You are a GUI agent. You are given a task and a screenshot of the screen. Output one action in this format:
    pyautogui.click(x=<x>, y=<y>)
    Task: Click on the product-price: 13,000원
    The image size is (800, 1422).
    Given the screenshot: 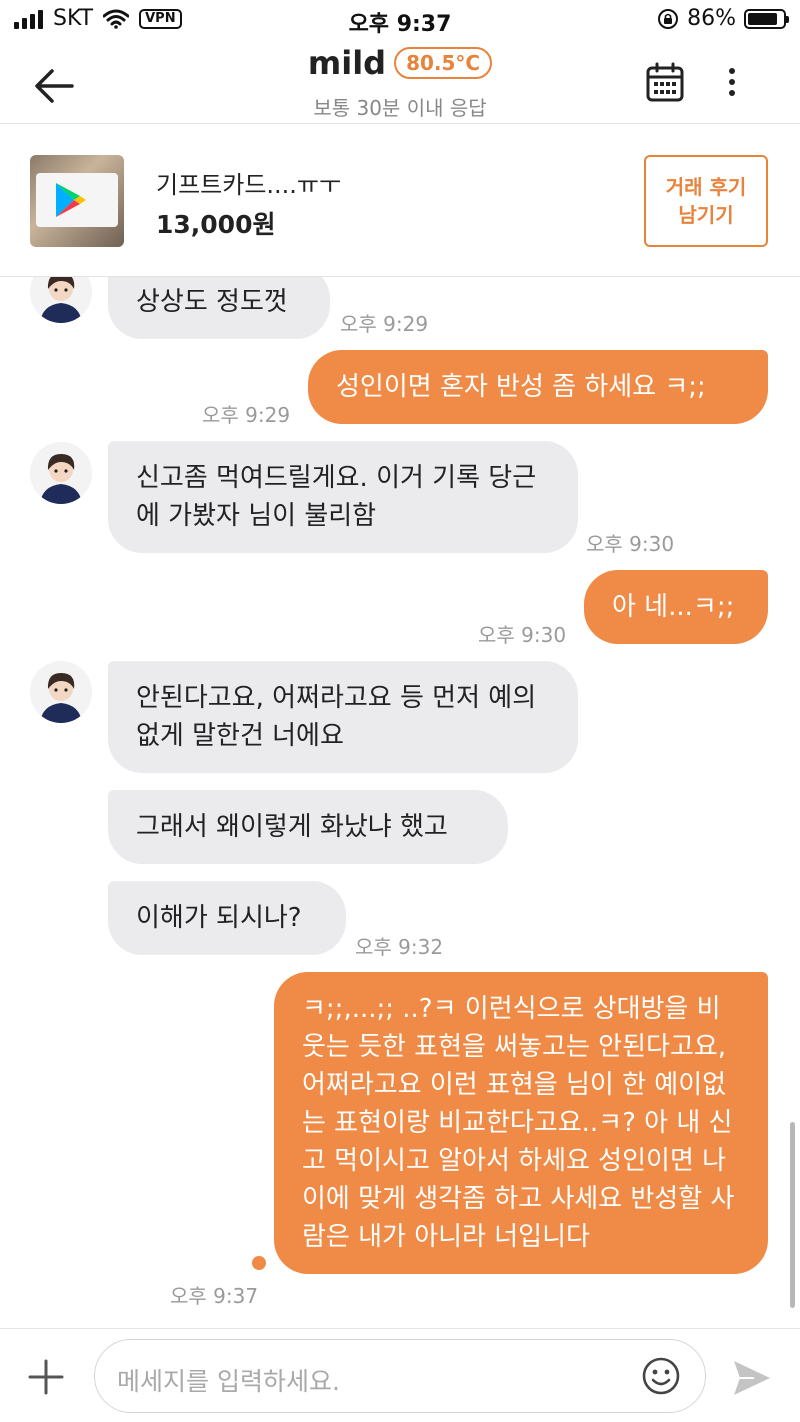 What is the action you would take?
    pyautogui.click(x=216, y=224)
    